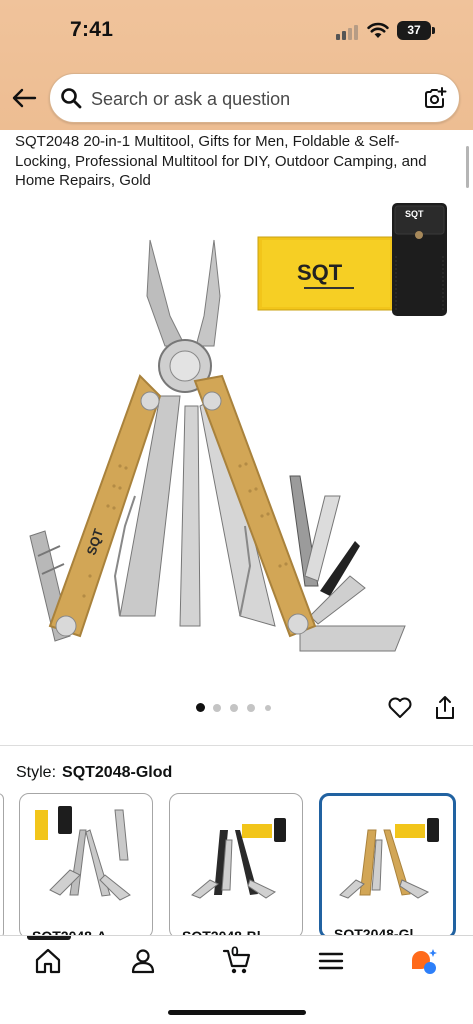  What do you see at coordinates (236, 745) in the screenshot?
I see `section-divider` at bounding box center [236, 745].